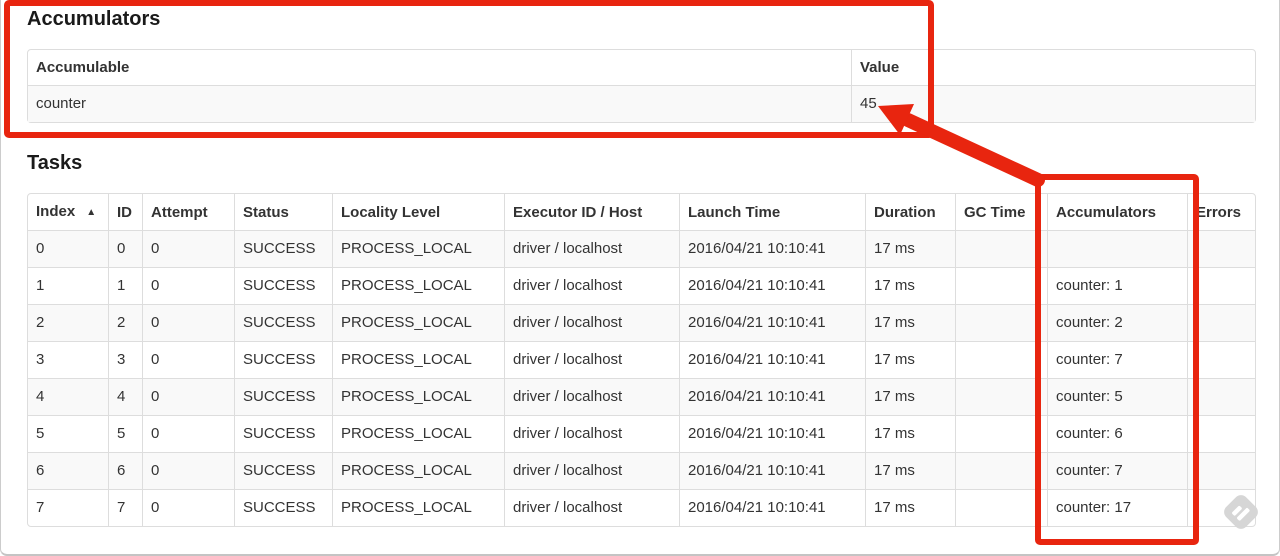 Image resolution: width=1280 pixels, height=556 pixels. What do you see at coordinates (56, 211) in the screenshot?
I see `column-header-index-label: Index` at bounding box center [56, 211].